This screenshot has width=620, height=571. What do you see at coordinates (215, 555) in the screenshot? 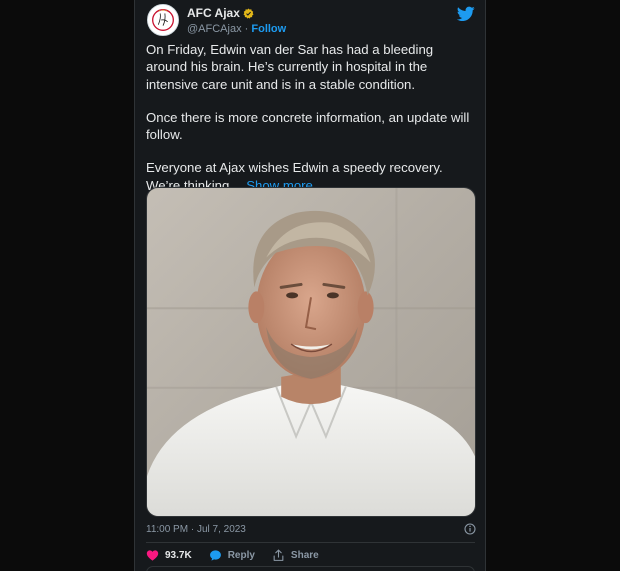
I see `reply-bubble-icon` at bounding box center [215, 555].